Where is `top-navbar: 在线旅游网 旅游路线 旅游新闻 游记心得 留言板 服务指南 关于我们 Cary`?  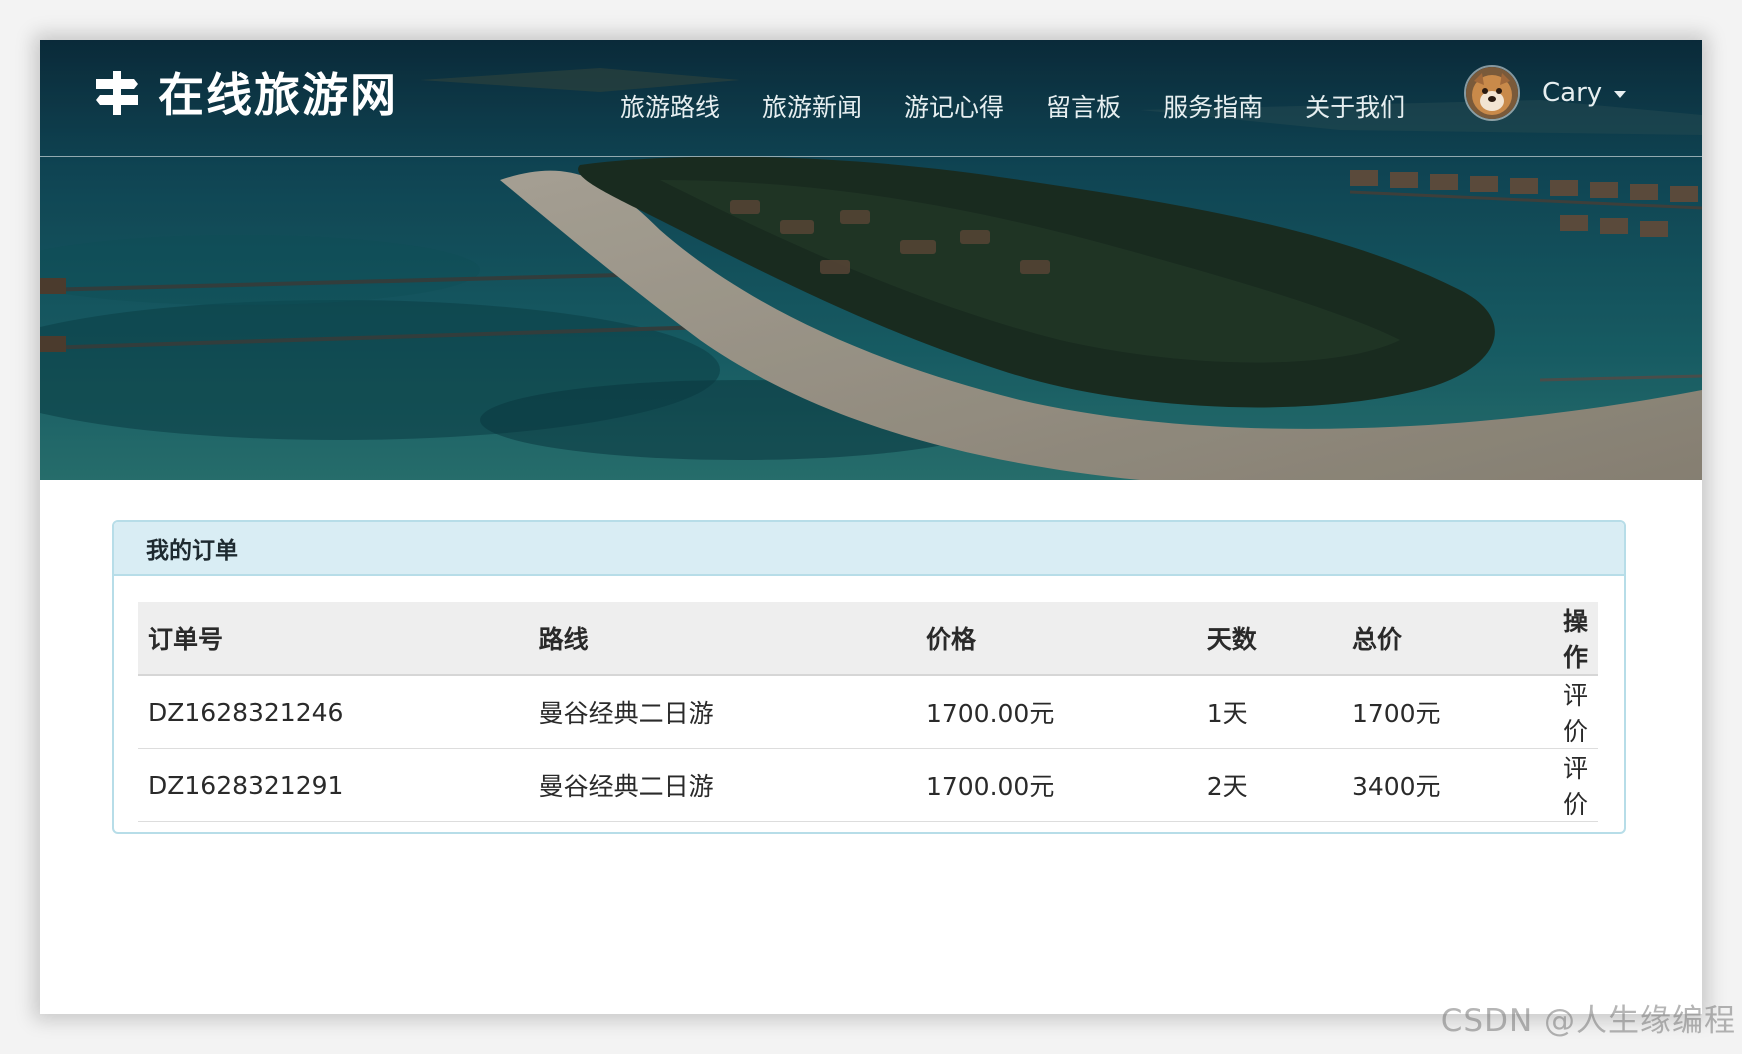 top-navbar: 在线旅游网 旅游路线 旅游新闻 游记心得 留言板 服务指南 关于我们 Cary is located at coordinates (871, 98).